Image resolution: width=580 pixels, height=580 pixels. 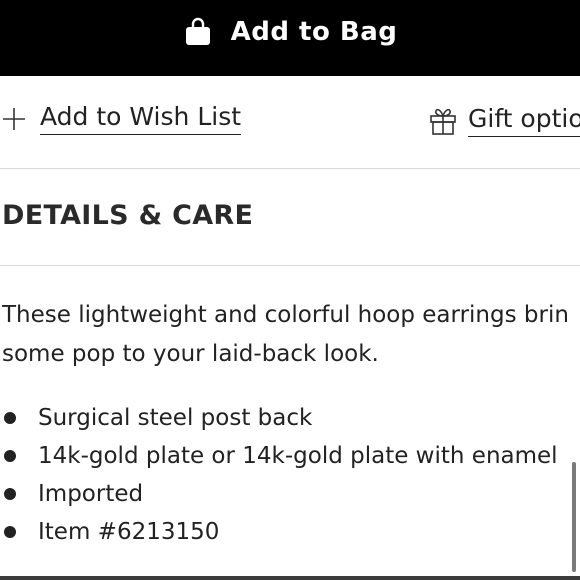 I want to click on plus-icon, so click(x=14, y=118).